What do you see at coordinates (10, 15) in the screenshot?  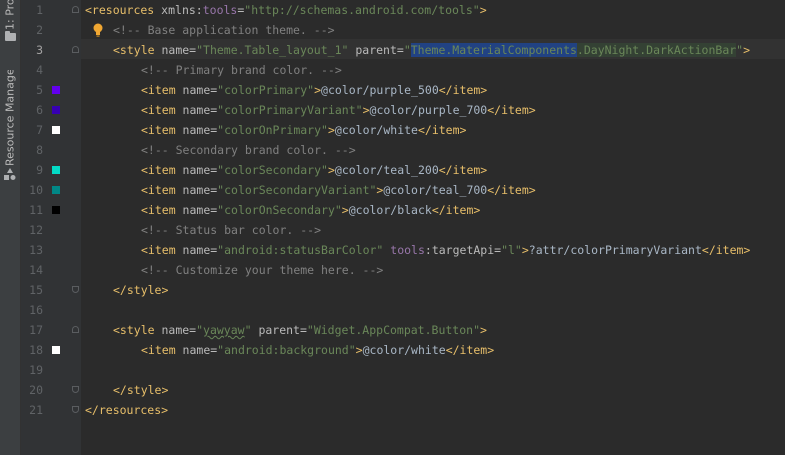 I see `project-tool-tab: 1: Project` at bounding box center [10, 15].